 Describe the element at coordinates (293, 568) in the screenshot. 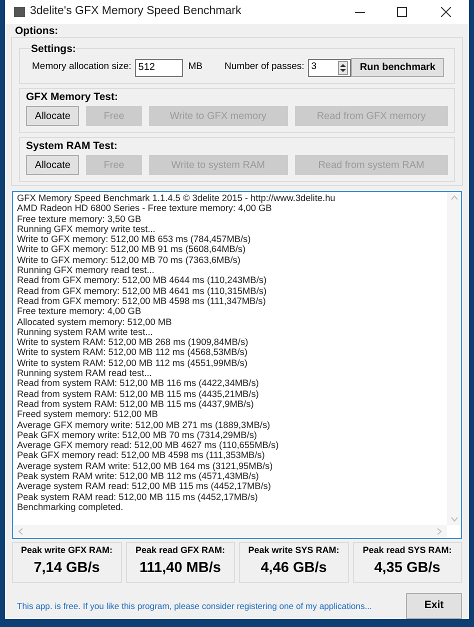

I see `result-value: 4,46 GB/s` at that location.